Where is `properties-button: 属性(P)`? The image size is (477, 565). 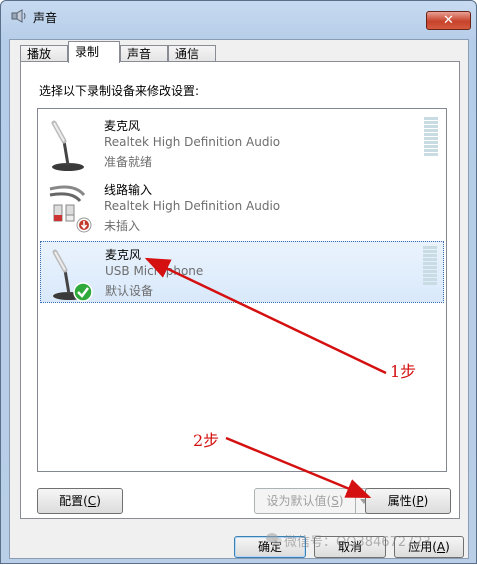 properties-button: 属性(P) is located at coordinates (408, 501).